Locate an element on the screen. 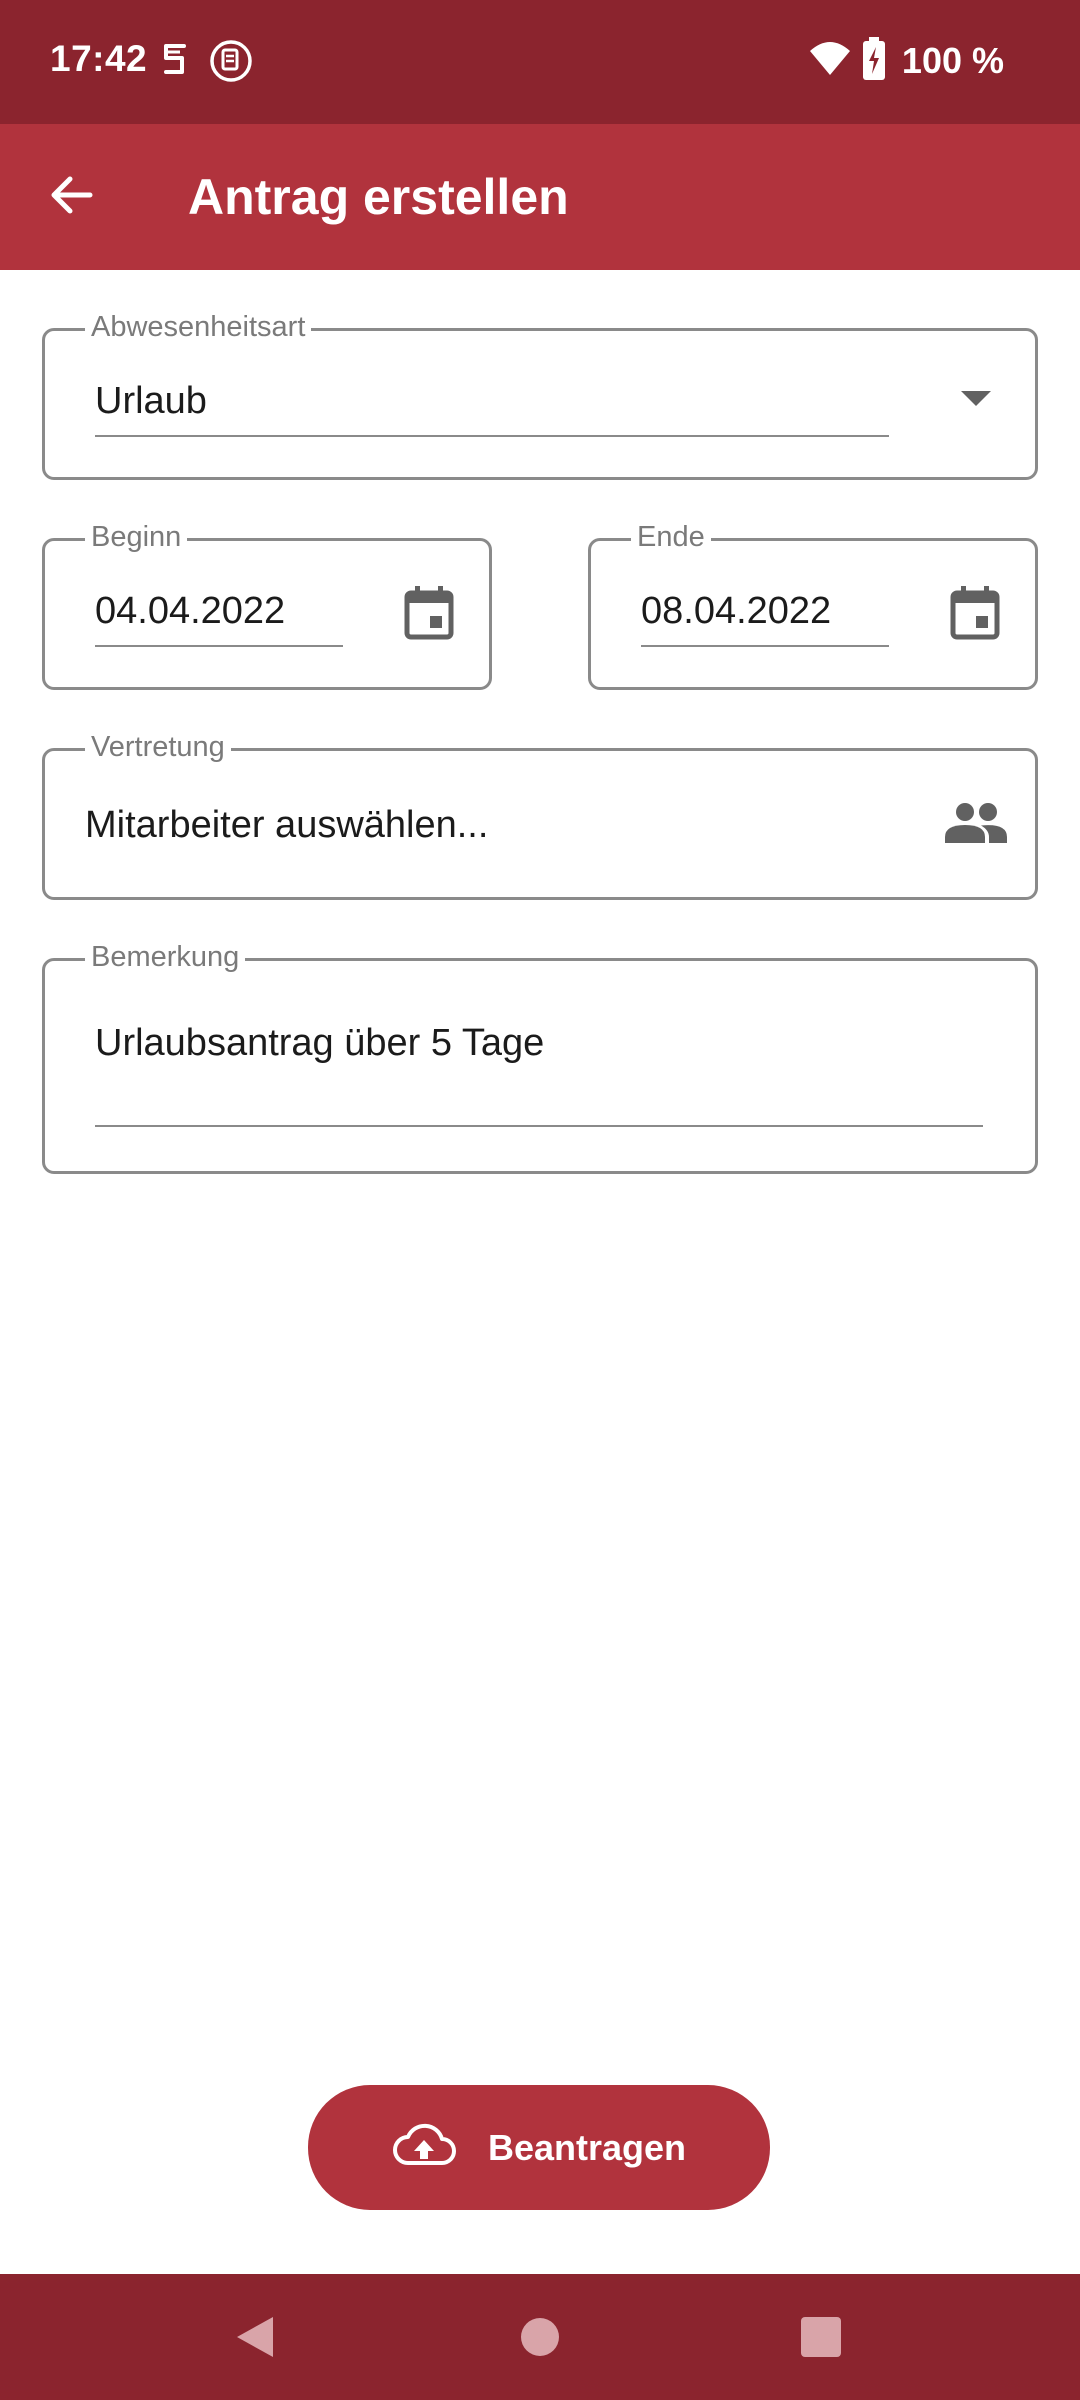 The image size is (1080, 2400). back-button is located at coordinates (71, 197).